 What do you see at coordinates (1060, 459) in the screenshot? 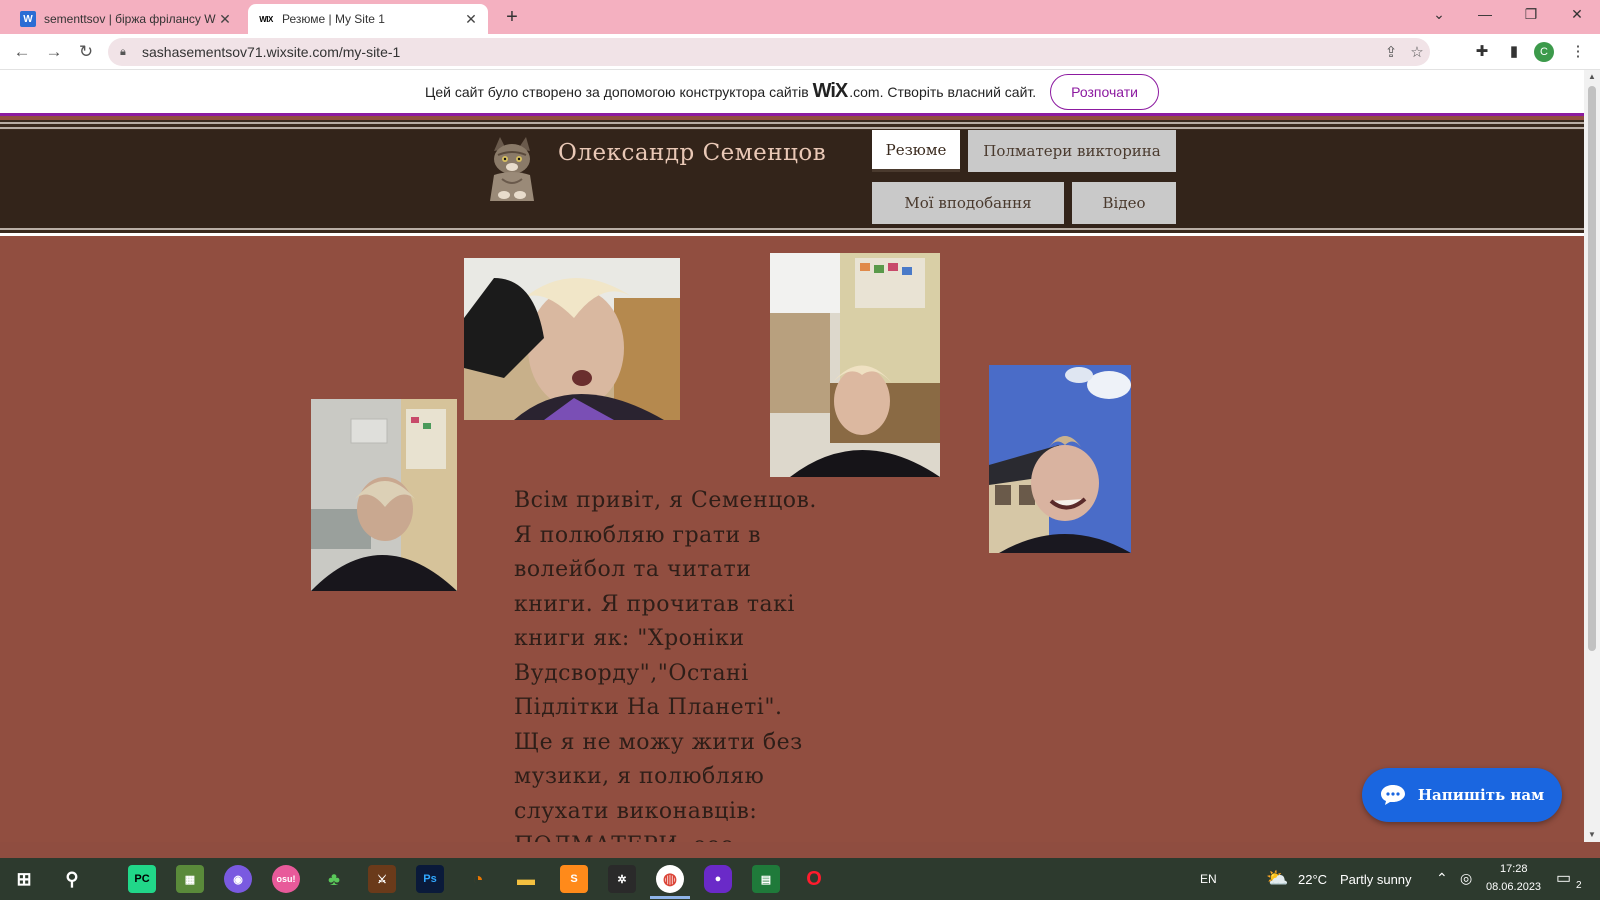
I see `photo-sky-selfie` at bounding box center [1060, 459].